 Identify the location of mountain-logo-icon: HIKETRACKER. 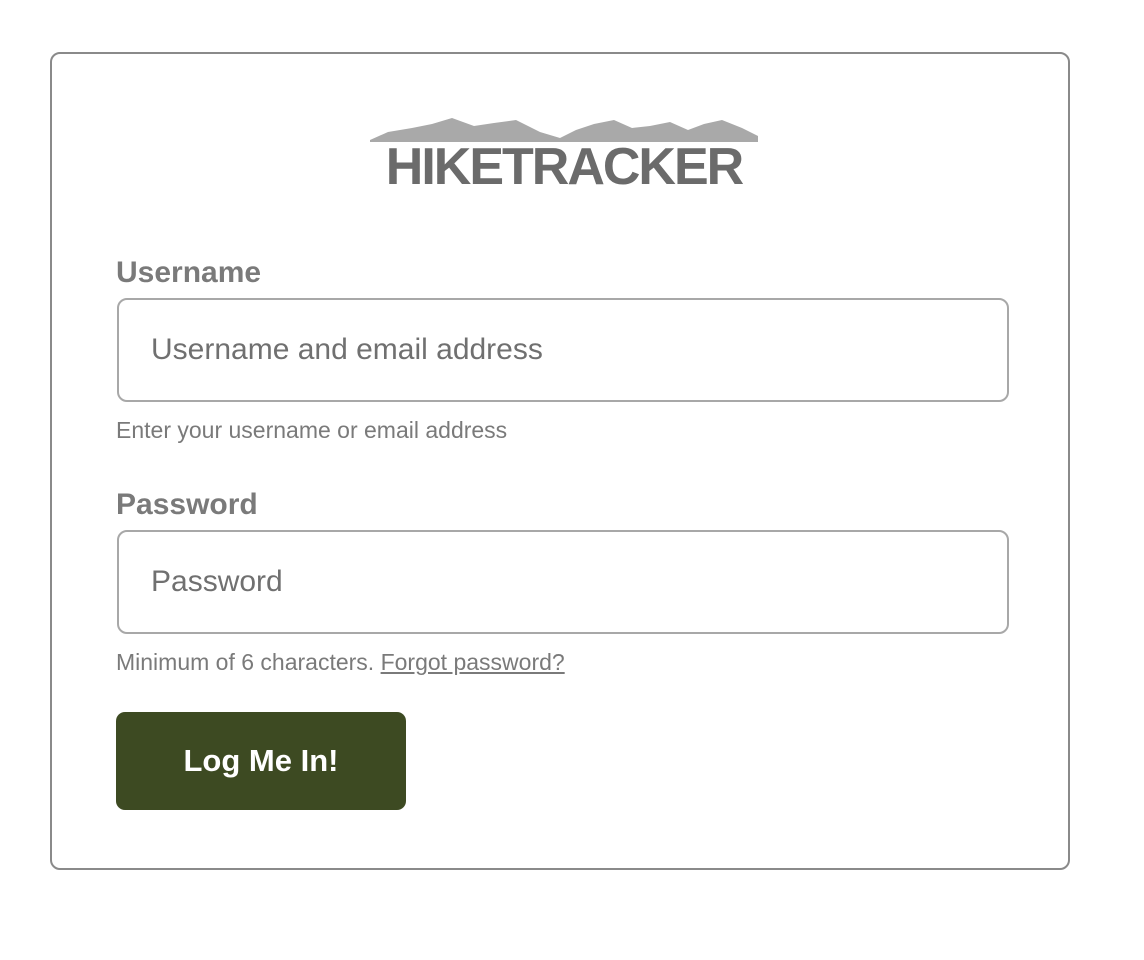
(564, 153).